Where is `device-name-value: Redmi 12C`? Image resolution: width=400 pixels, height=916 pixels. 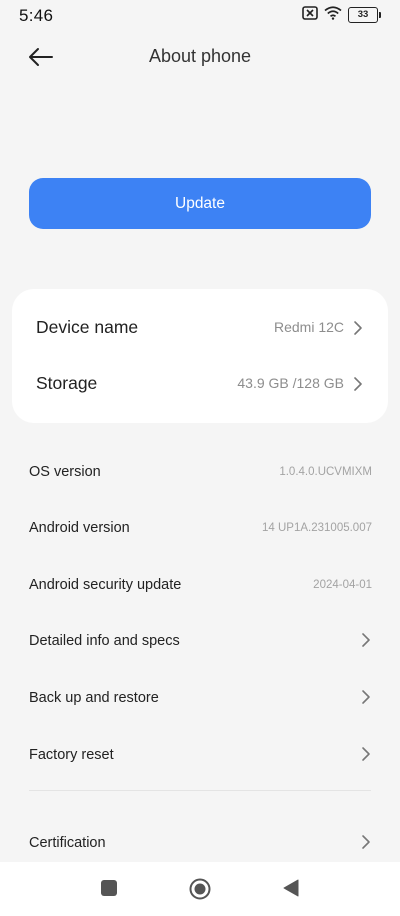 device-name-value: Redmi 12C is located at coordinates (308, 327).